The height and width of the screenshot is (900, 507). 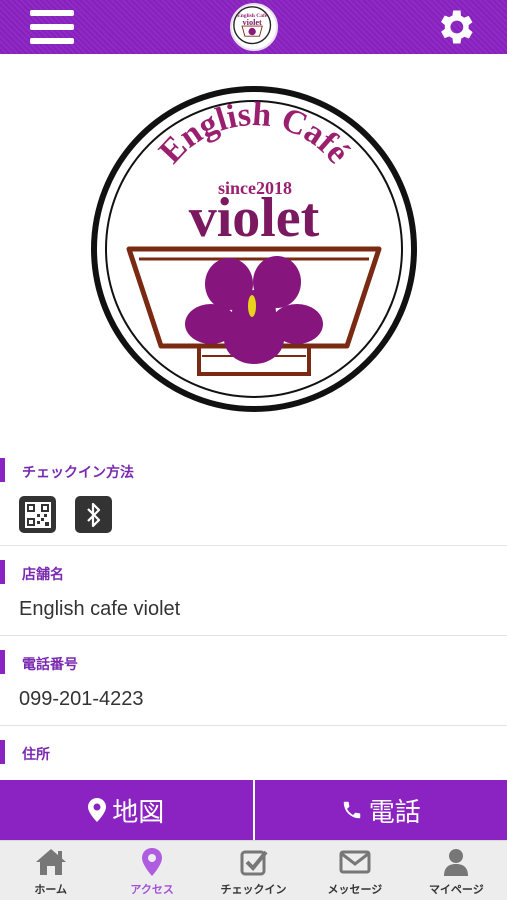 What do you see at coordinates (138, 811) in the screenshot?
I see `map-button-label: 地図` at bounding box center [138, 811].